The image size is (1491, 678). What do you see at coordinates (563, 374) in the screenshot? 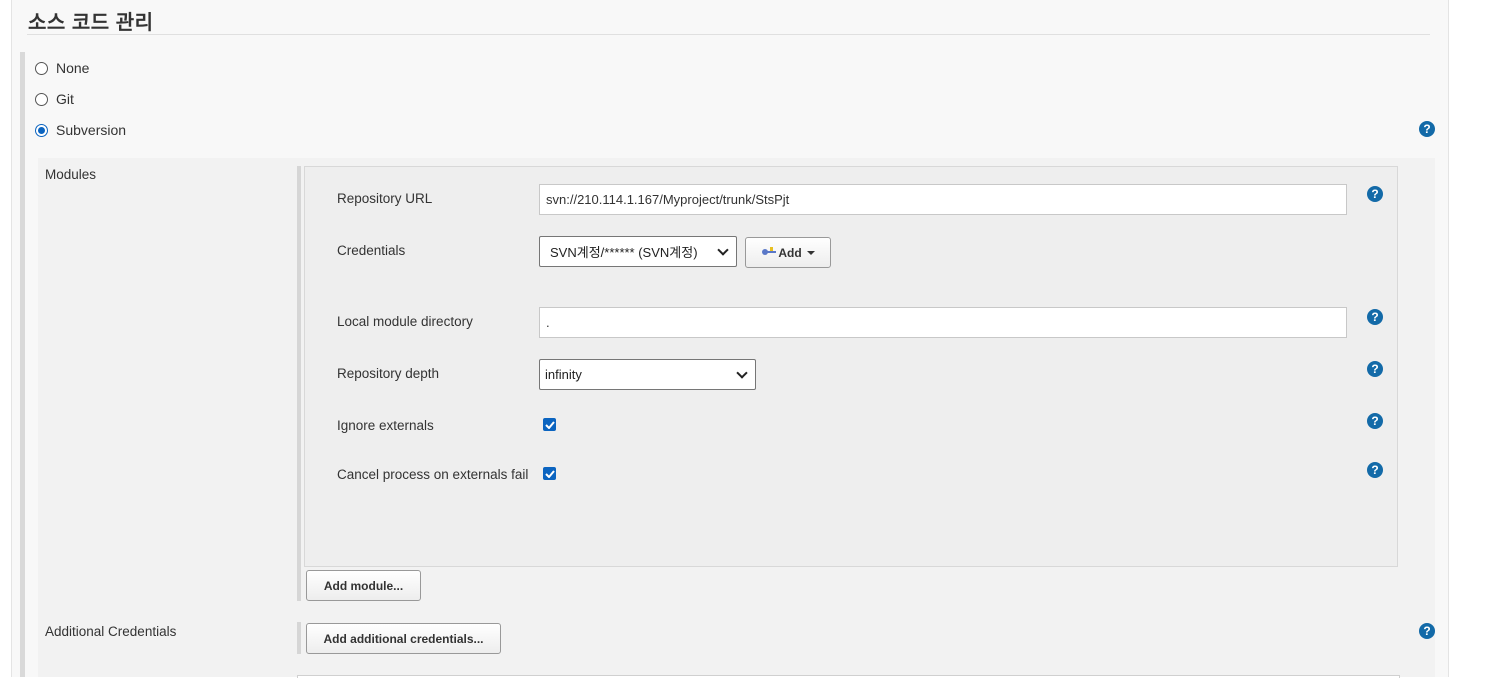
I see `repository-depth-select-value: infinity` at bounding box center [563, 374].